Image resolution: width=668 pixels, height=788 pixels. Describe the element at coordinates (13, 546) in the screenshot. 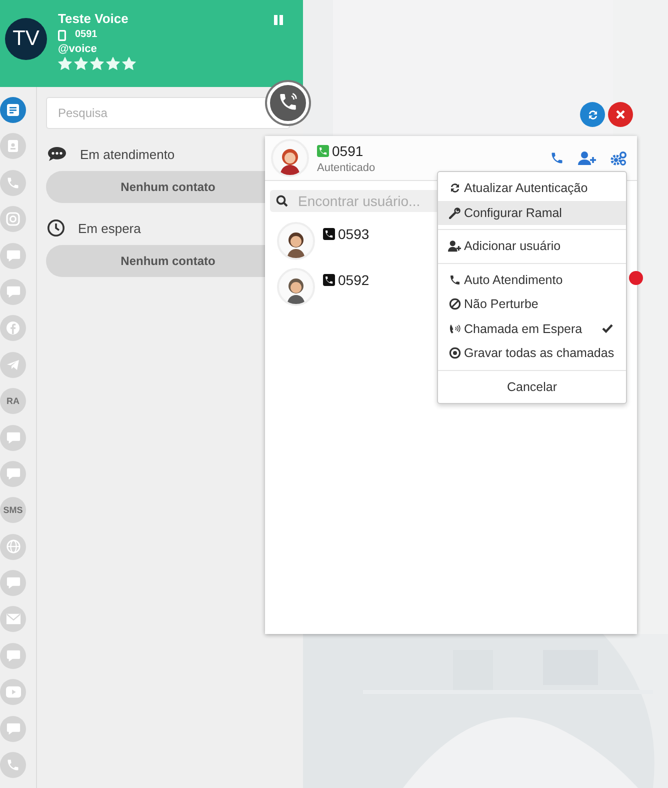

I see `globe-icon` at that location.